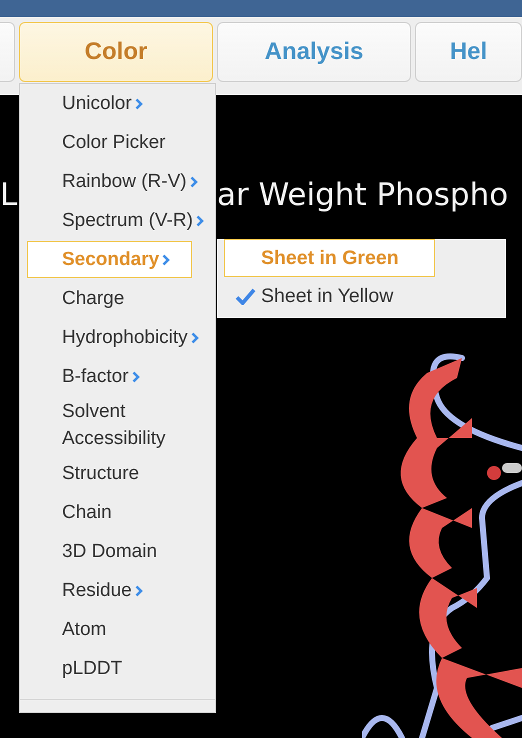  Describe the element at coordinates (329, 296) in the screenshot. I see `menu-item: Sheet in Yellow` at that location.